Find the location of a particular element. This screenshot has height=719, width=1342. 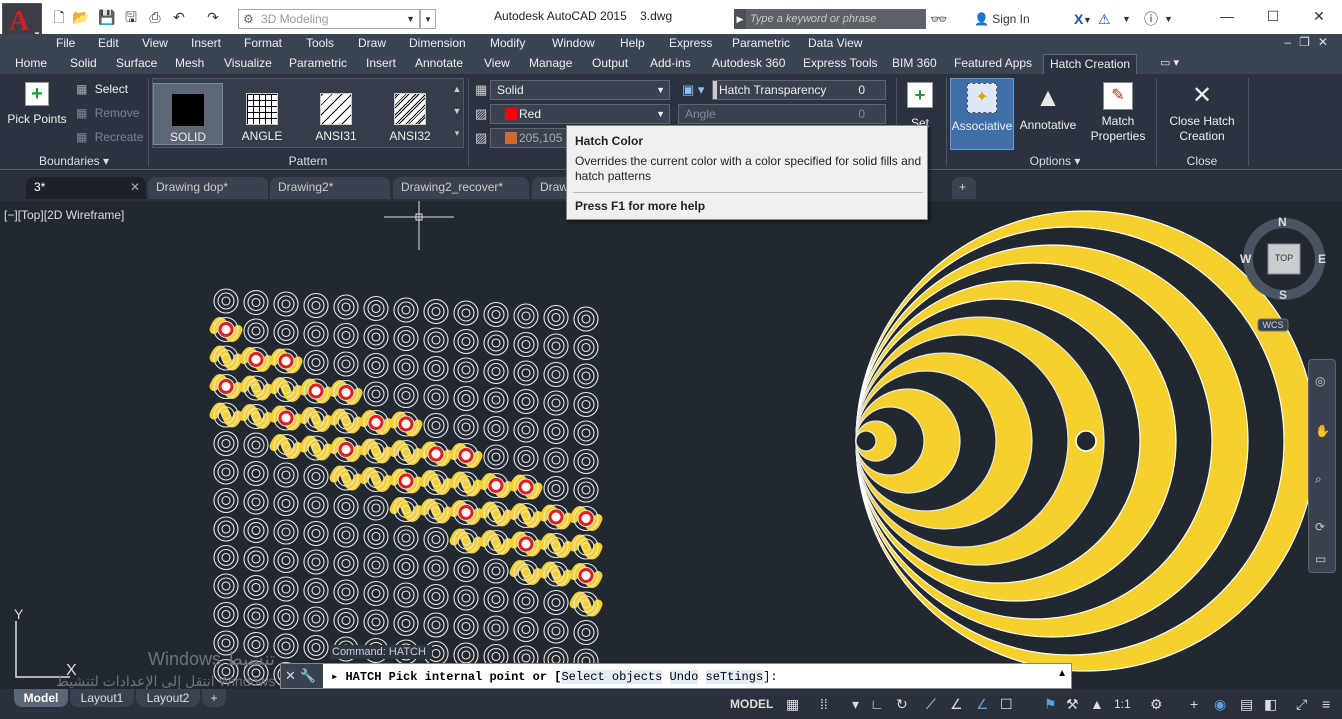

match-properties-button: ✎ Match Properties is located at coordinates (1118, 113).